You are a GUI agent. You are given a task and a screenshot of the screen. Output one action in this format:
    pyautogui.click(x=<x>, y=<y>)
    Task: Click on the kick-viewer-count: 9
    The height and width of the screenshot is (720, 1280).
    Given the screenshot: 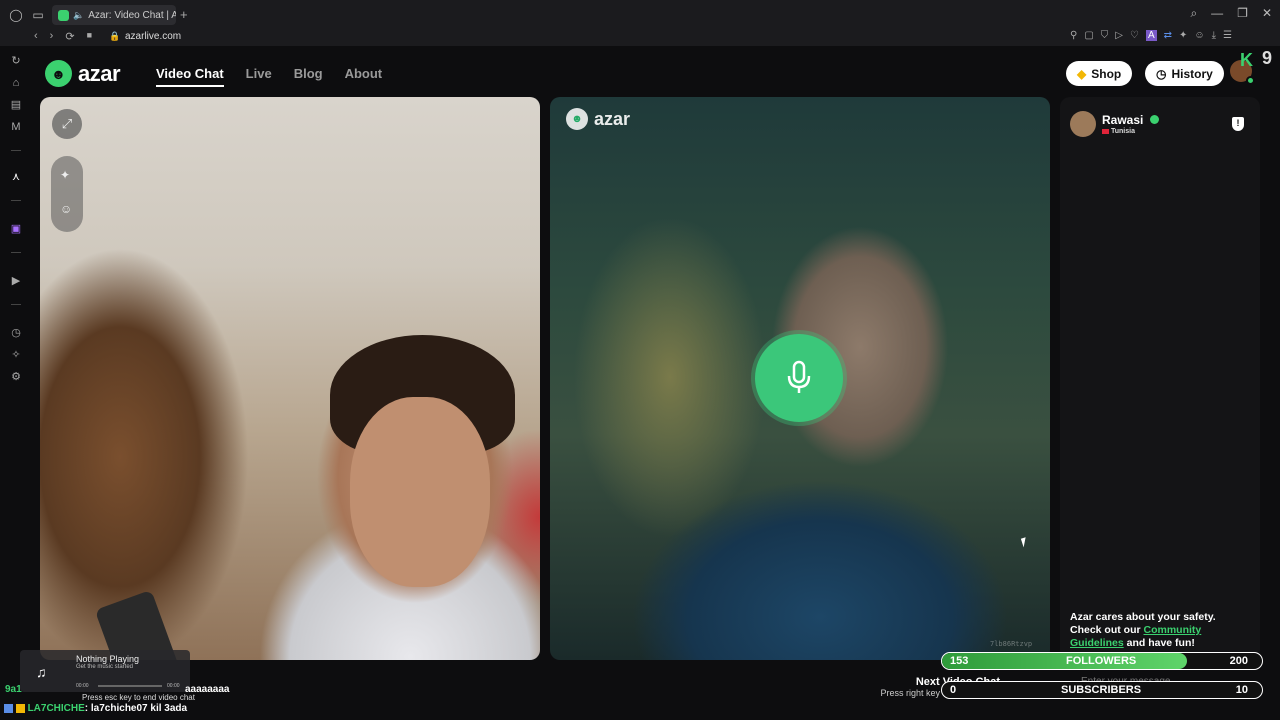 What is the action you would take?
    pyautogui.click(x=1267, y=58)
    